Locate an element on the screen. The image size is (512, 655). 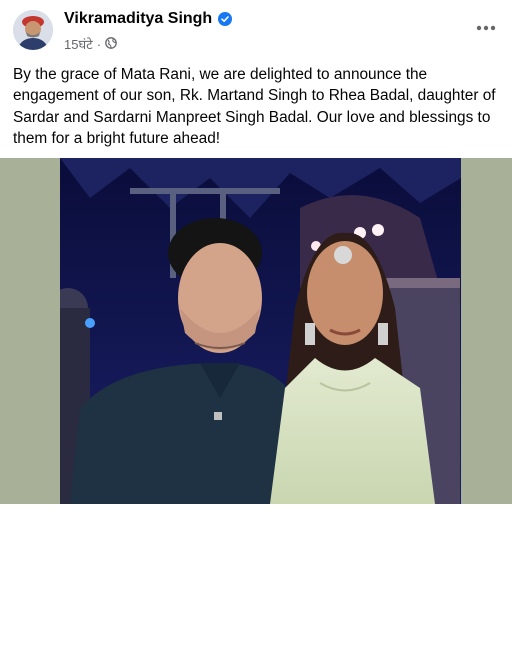
activation-watermark: Acti is located at coordinates (495, 628).